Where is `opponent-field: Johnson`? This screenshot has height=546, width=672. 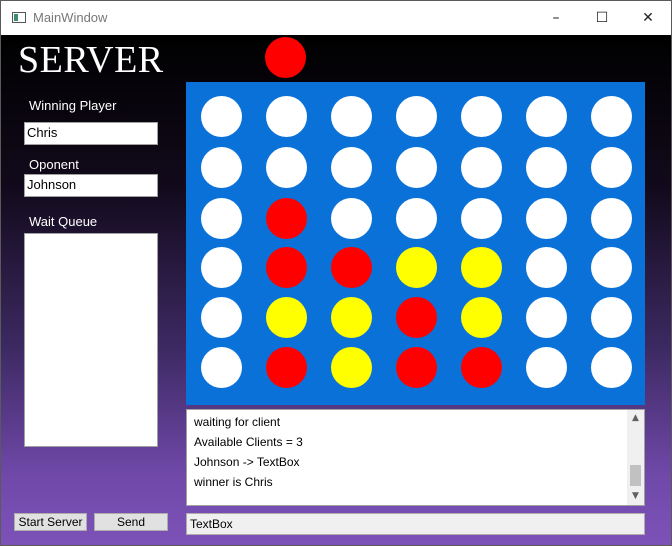
opponent-field: Johnson is located at coordinates (91, 185).